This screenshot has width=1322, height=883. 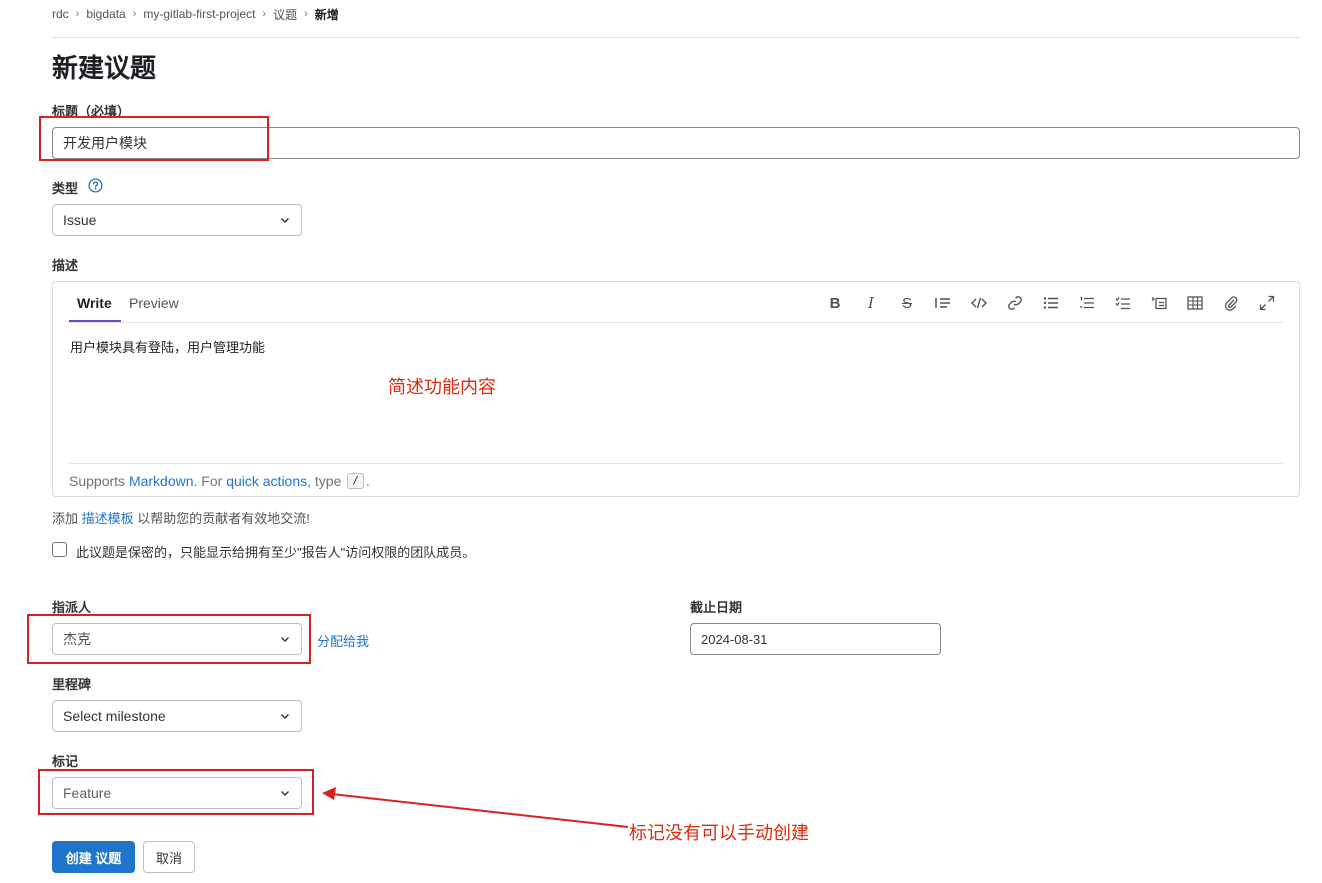 I want to click on link-icon, so click(x=1015, y=303).